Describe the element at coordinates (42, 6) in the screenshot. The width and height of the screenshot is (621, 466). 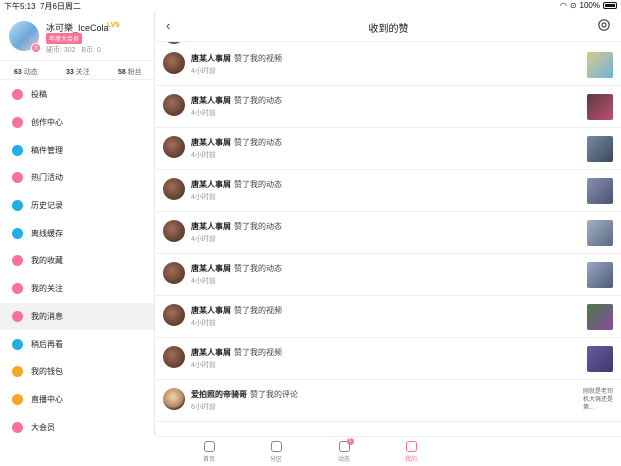
I see `status-time: 下午5:13 7月6日周二` at that location.